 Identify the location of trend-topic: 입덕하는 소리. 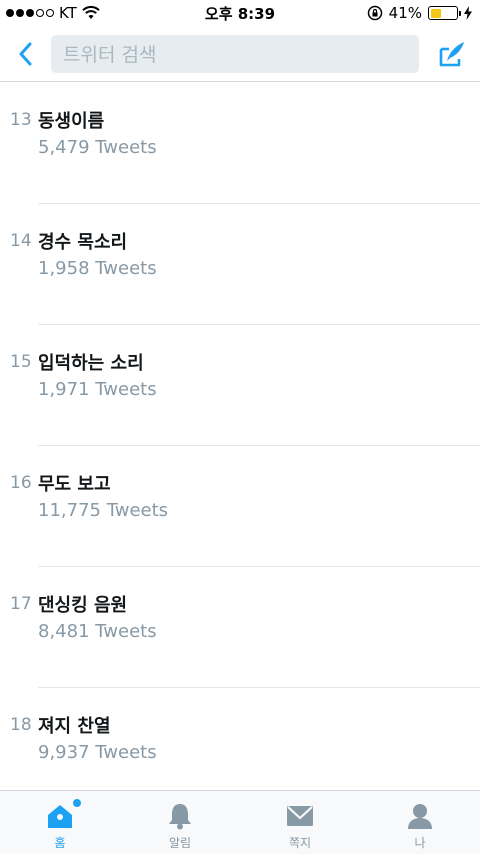
(91, 362).